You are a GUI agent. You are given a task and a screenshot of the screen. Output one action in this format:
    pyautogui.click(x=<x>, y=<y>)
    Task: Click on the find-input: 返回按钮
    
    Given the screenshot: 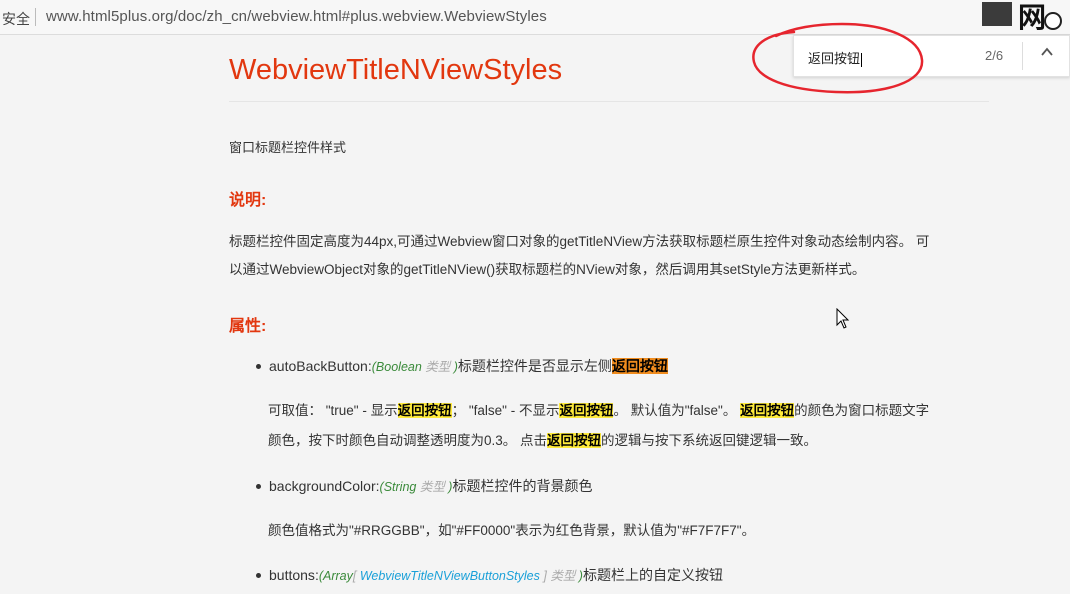 What is the action you would take?
    pyautogui.click(x=835, y=57)
    